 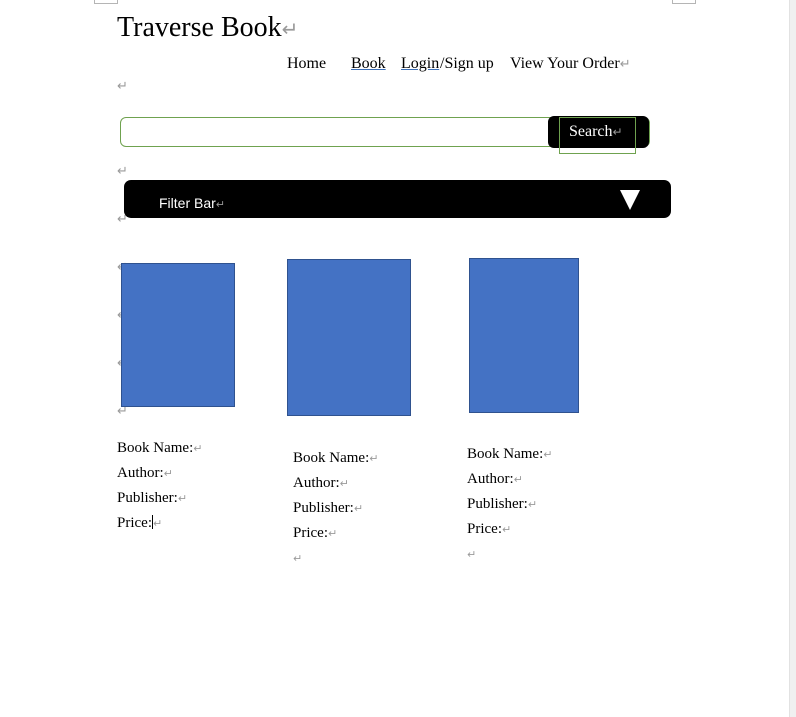 I want to click on book-info-card: Book Name:↵ Author:↵ Publisher:↵ Price:↵, so click(x=159, y=486).